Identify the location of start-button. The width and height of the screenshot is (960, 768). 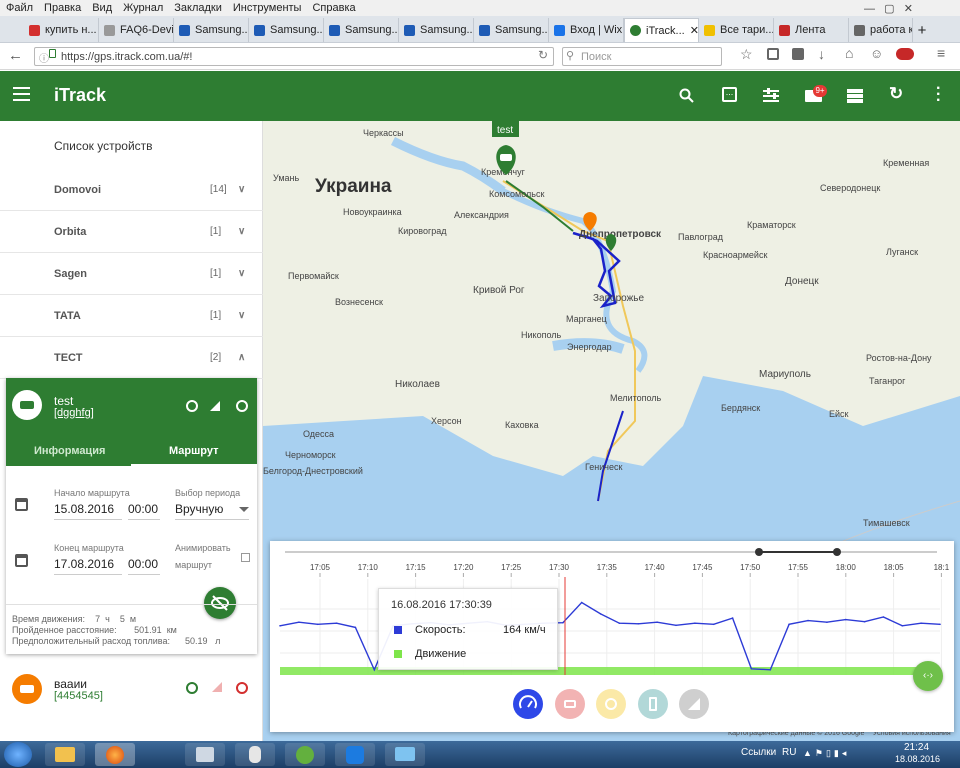
(18, 754).